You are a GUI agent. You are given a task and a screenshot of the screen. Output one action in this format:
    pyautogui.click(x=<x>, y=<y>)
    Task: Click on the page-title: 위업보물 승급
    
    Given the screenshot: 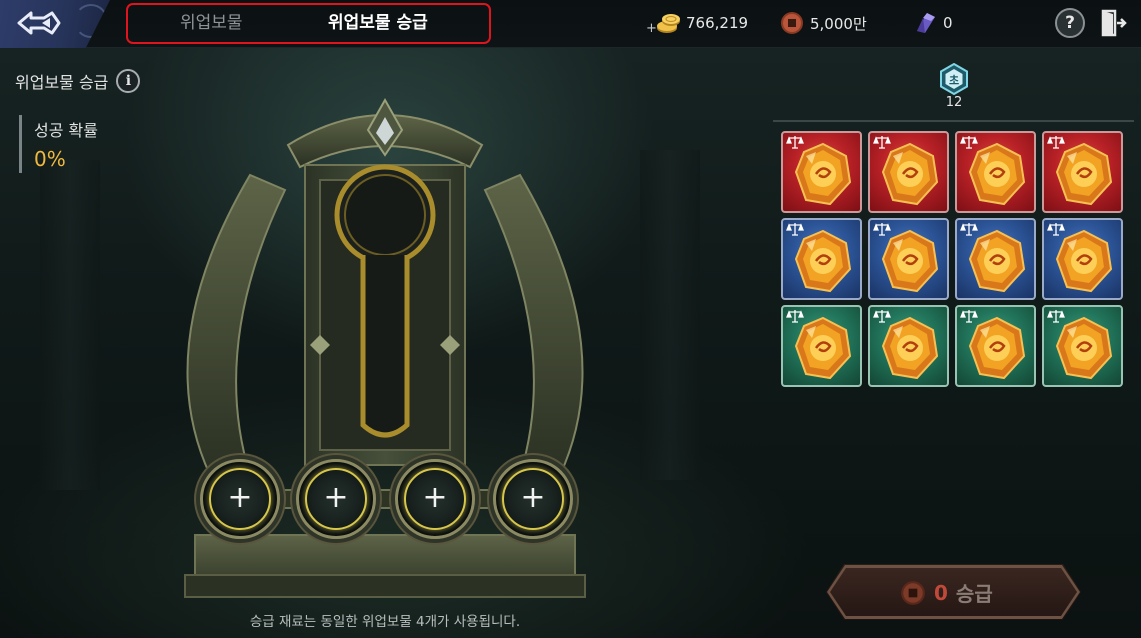 What is the action you would take?
    pyautogui.click(x=62, y=82)
    